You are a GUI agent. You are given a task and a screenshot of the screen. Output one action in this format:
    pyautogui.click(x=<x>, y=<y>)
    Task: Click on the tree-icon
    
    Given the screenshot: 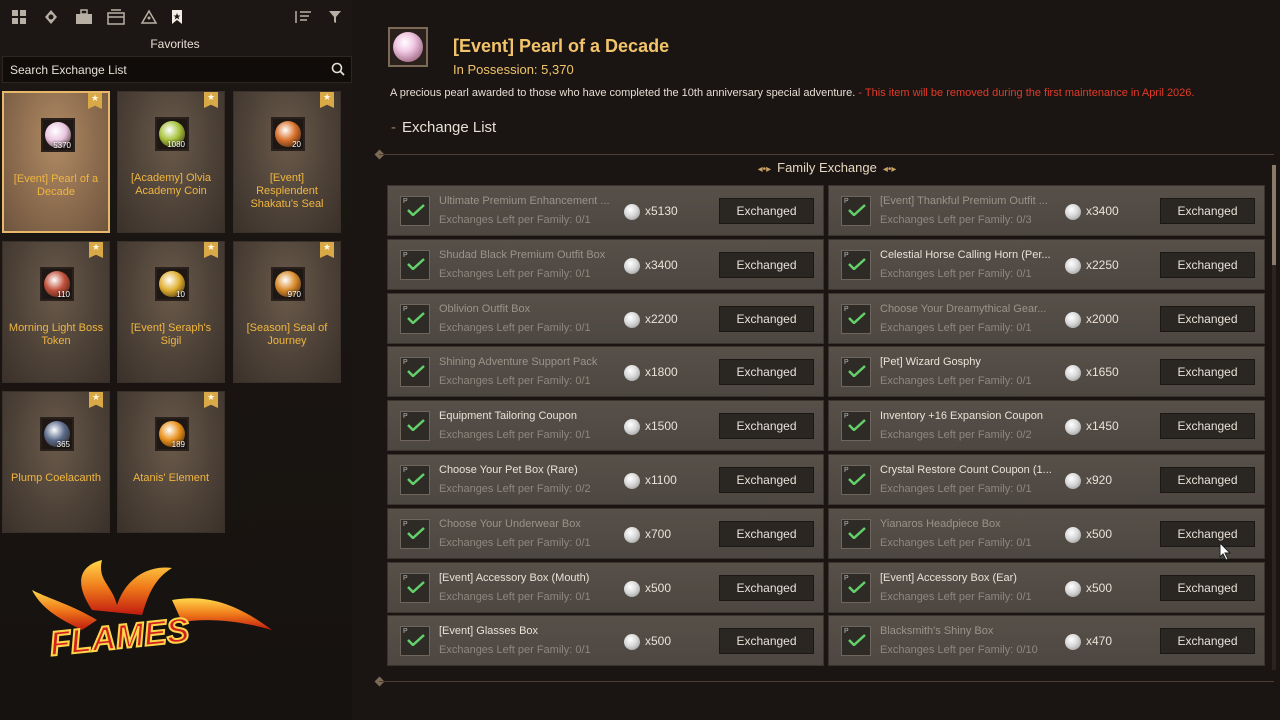 What is the action you would take?
    pyautogui.click(x=149, y=17)
    